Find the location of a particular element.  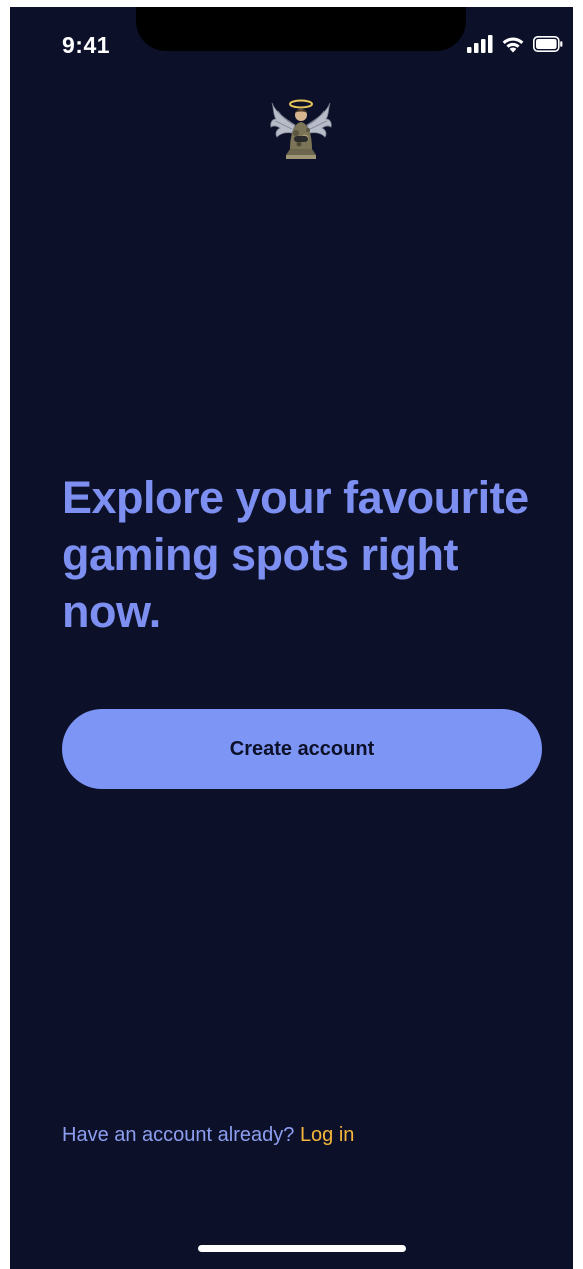

device-notch is located at coordinates (301, 29).